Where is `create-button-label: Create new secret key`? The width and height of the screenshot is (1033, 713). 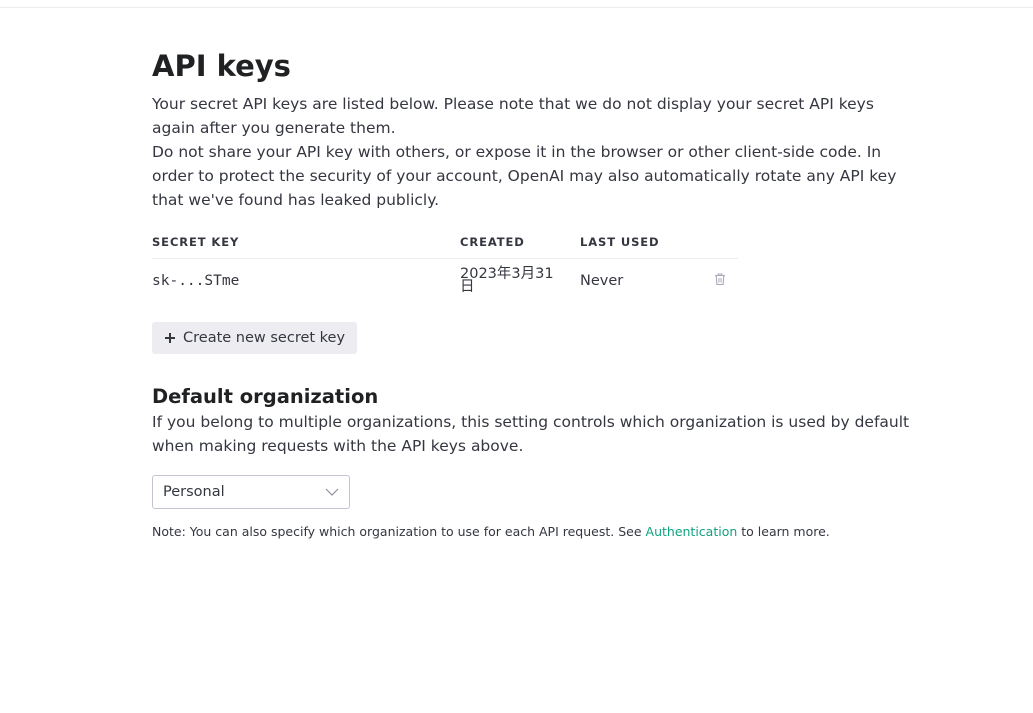
create-button-label: Create new secret key is located at coordinates (264, 338).